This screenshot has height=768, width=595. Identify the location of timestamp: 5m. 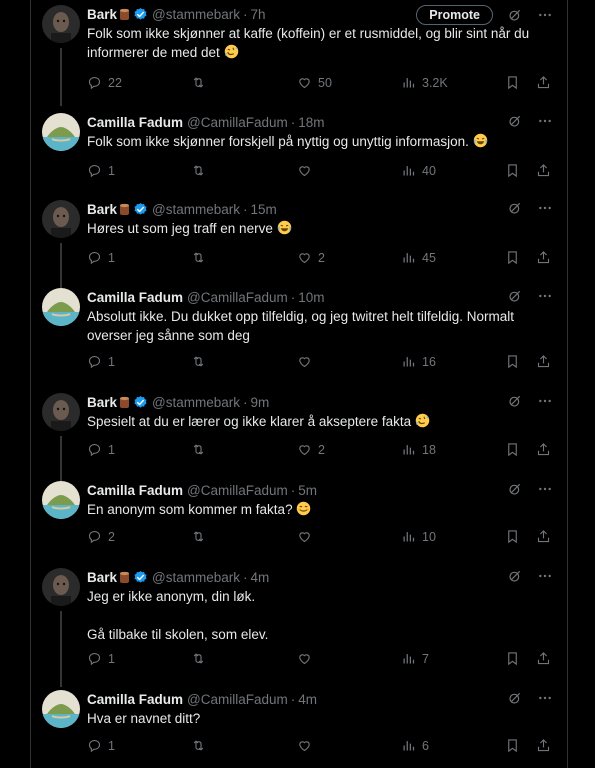
(307, 490).